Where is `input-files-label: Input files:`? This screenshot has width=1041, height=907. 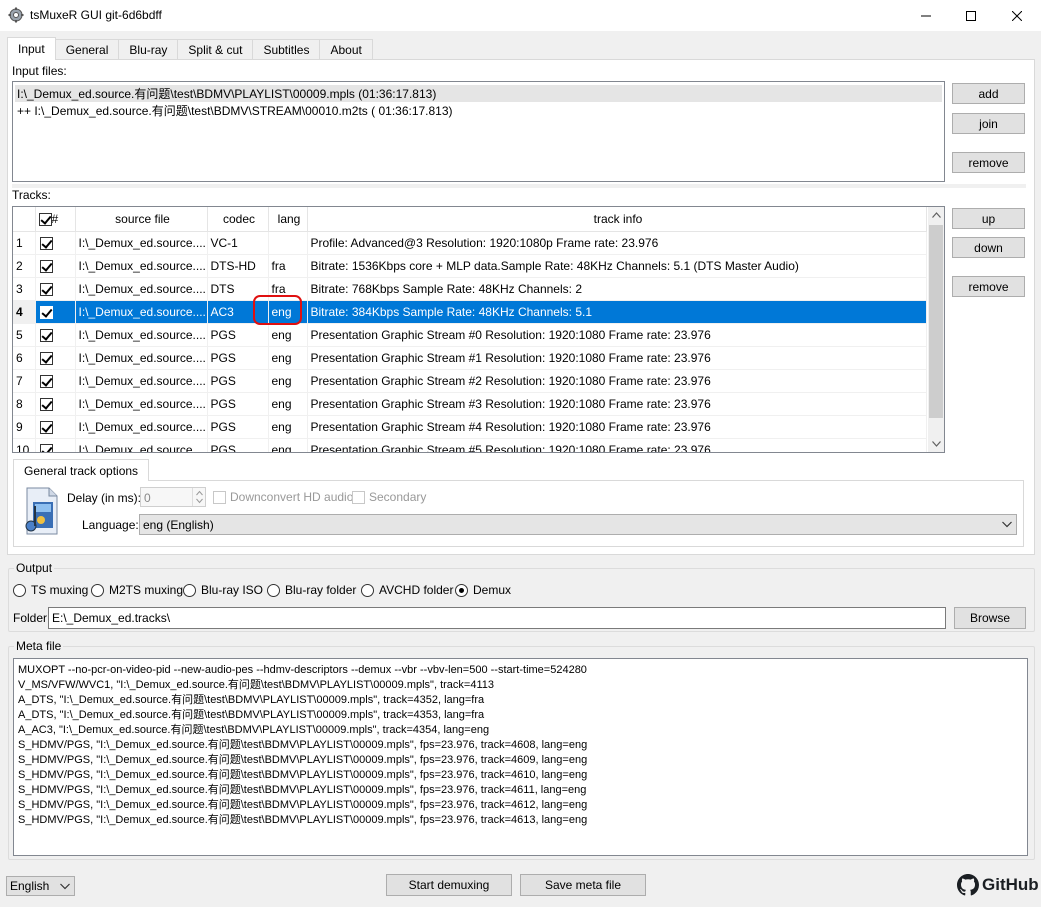
input-files-label: Input files: is located at coordinates (39, 71).